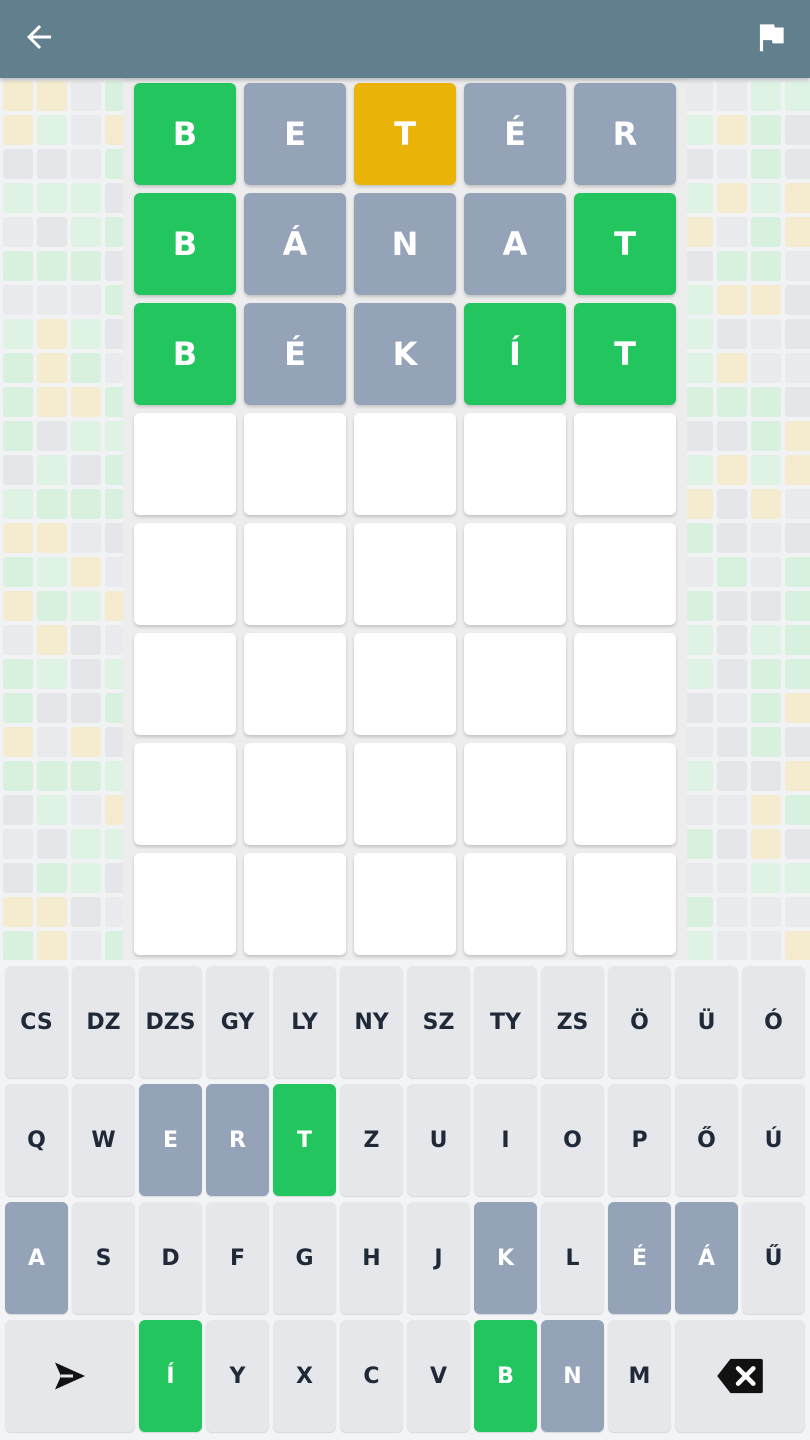  I want to click on keyboard-key: N, so click(572, 1376).